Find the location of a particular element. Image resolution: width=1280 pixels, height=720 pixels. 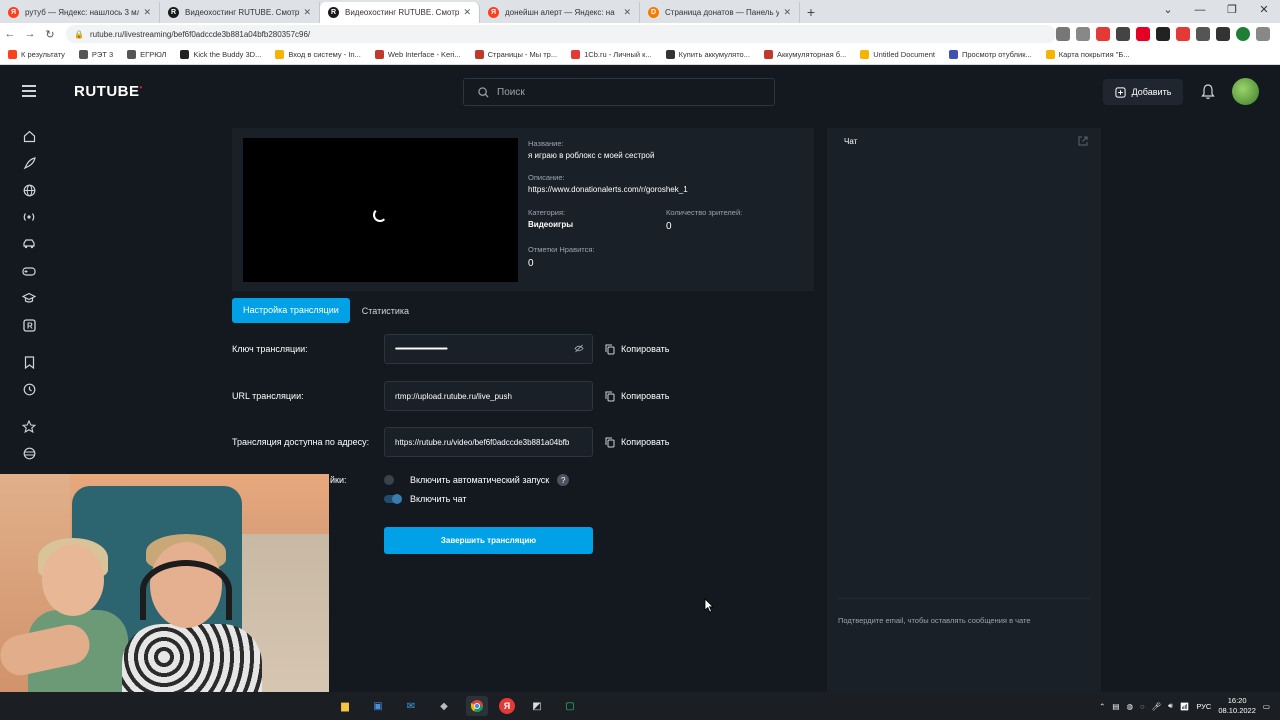

chrome-icon is located at coordinates (477, 706).